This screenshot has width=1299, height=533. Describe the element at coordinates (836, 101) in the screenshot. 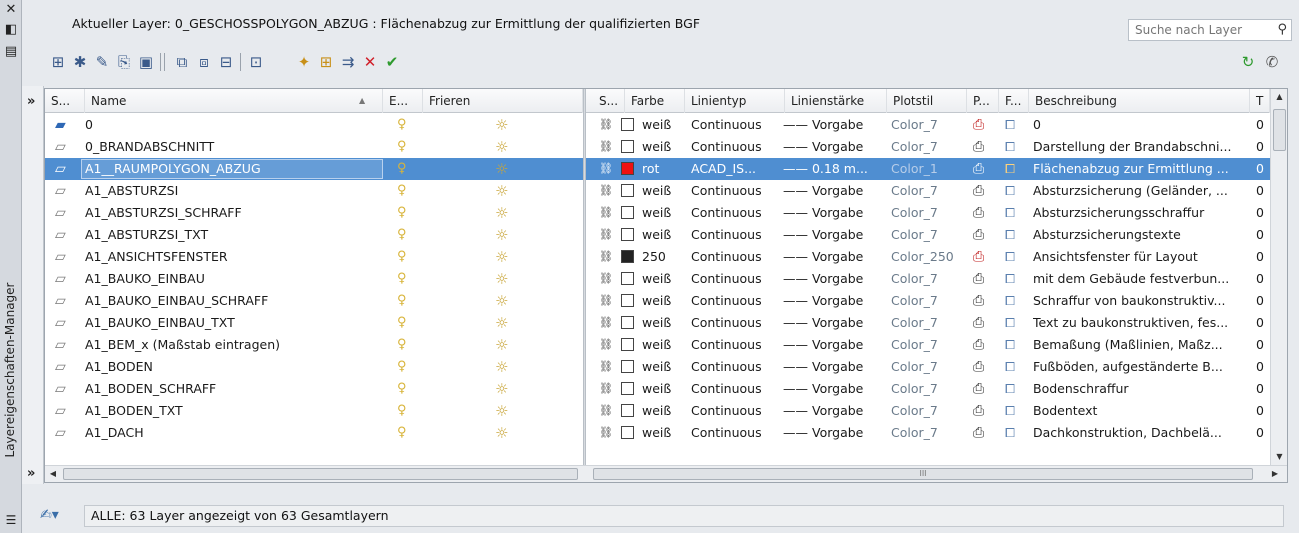

I see `col-lineweight-header: Linienstärke` at that location.